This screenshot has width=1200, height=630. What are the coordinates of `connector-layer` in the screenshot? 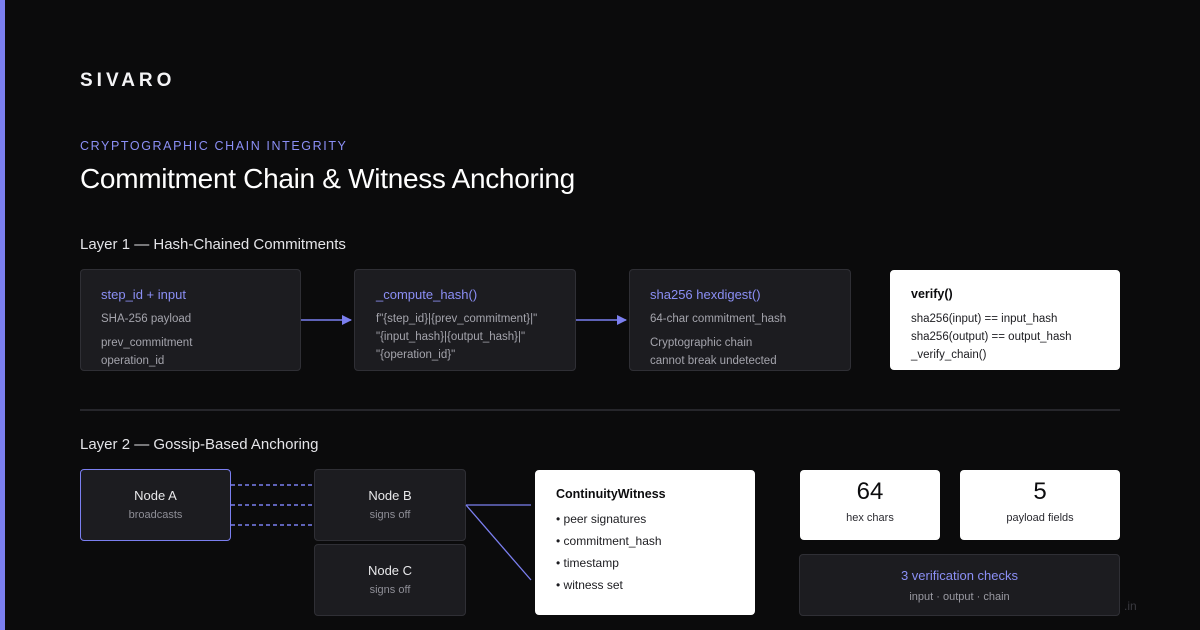 It's located at (429, 448).